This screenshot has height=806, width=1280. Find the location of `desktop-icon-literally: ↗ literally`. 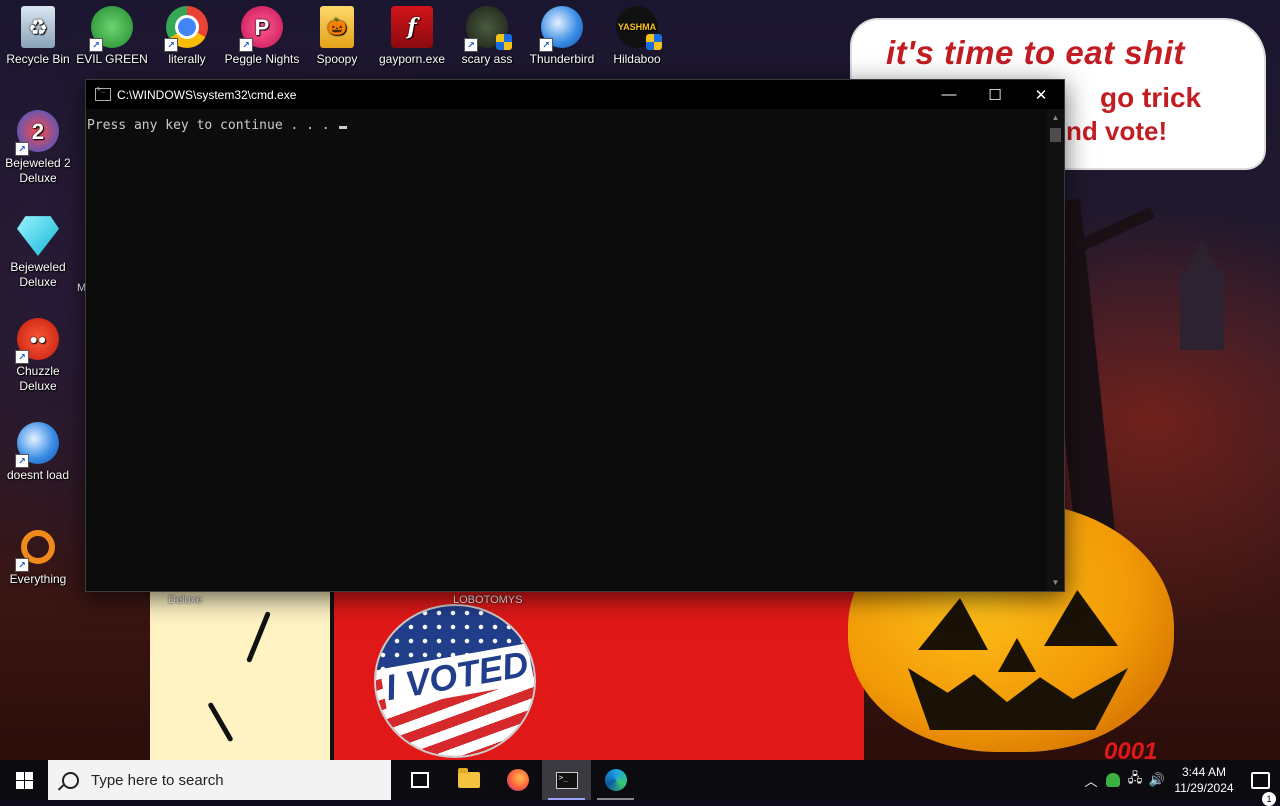

desktop-icon-literally: ↗ literally is located at coordinates (187, 33).